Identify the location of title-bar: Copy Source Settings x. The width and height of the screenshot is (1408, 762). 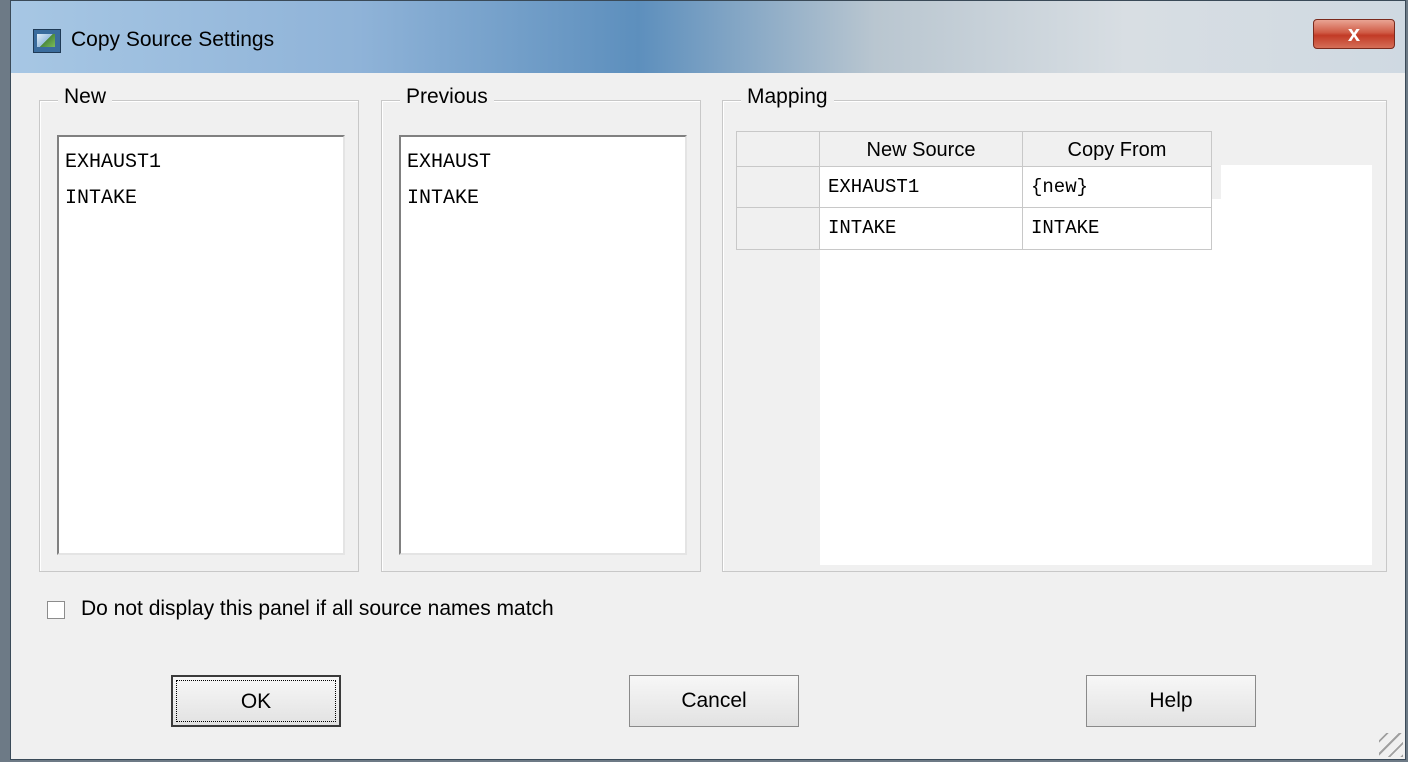
(708, 37).